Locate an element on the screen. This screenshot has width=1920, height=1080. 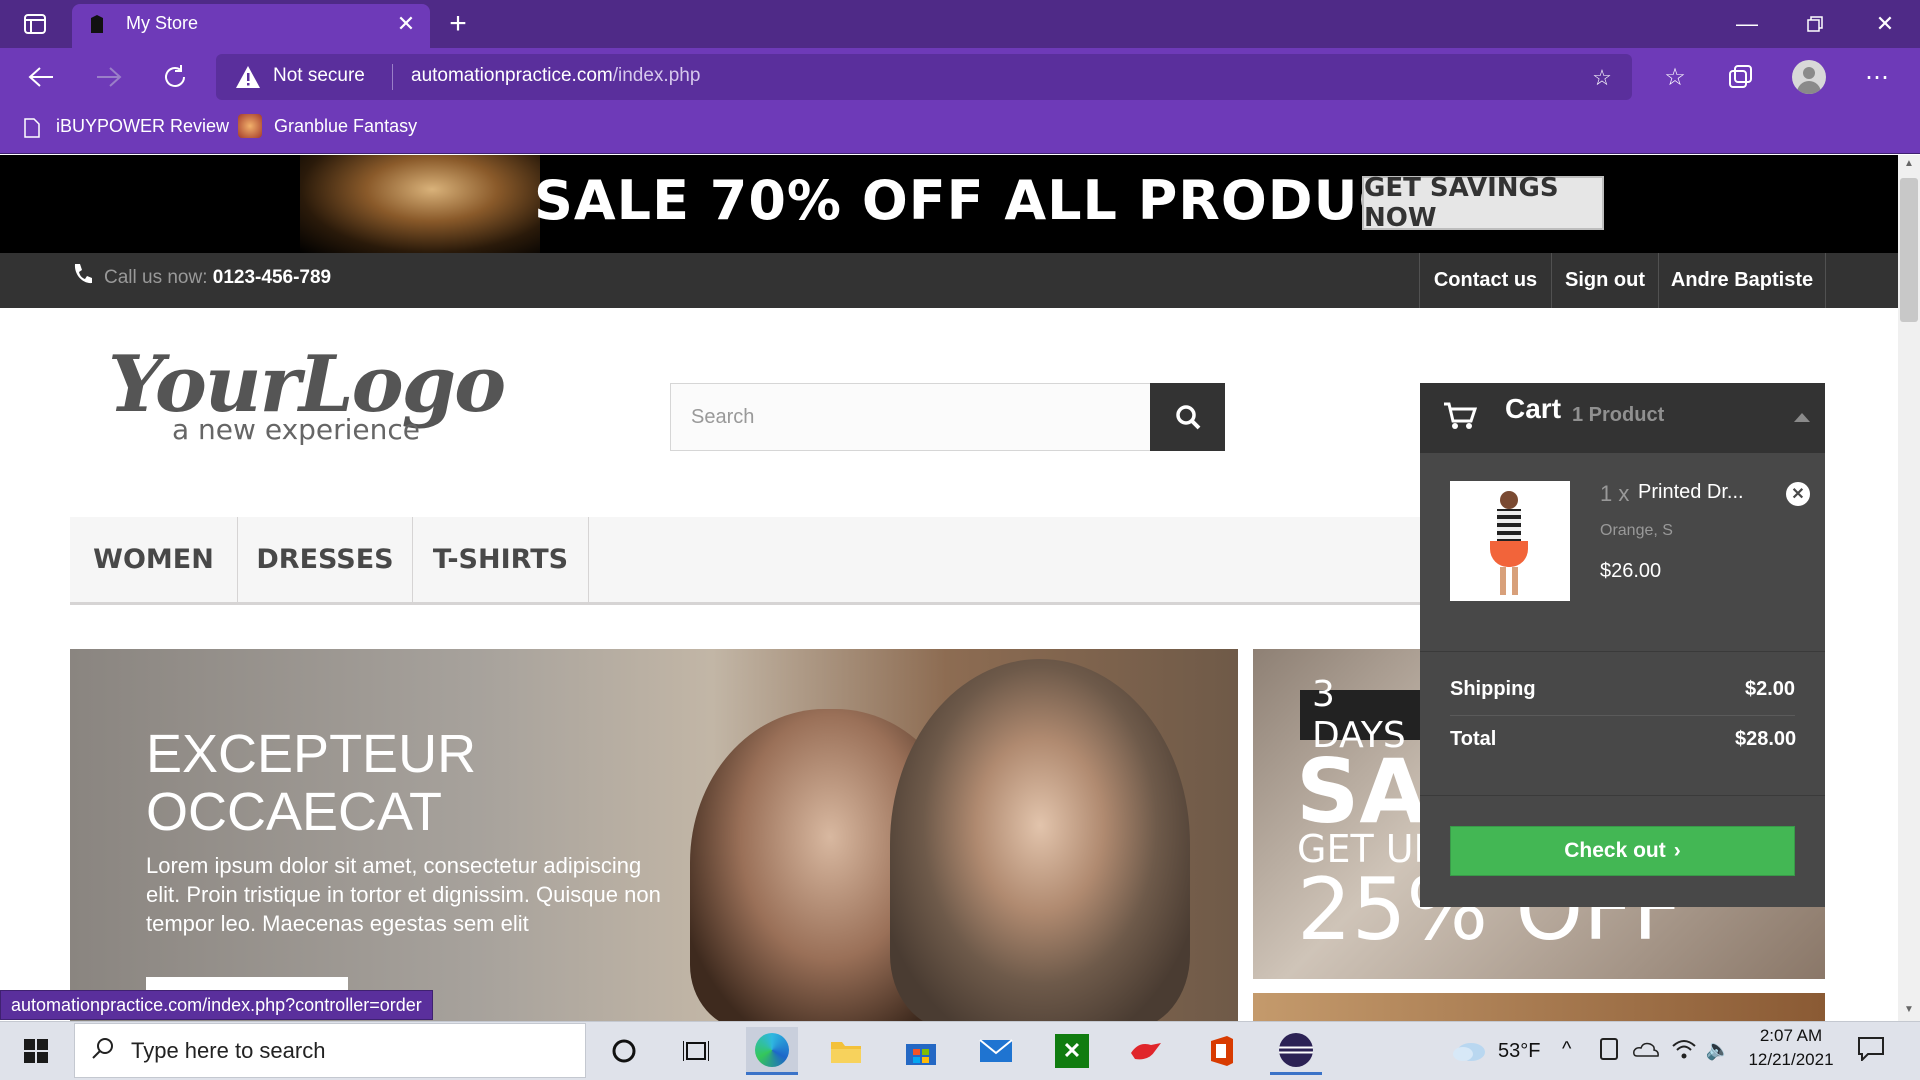
cortana-icon is located at coordinates (624, 1051).